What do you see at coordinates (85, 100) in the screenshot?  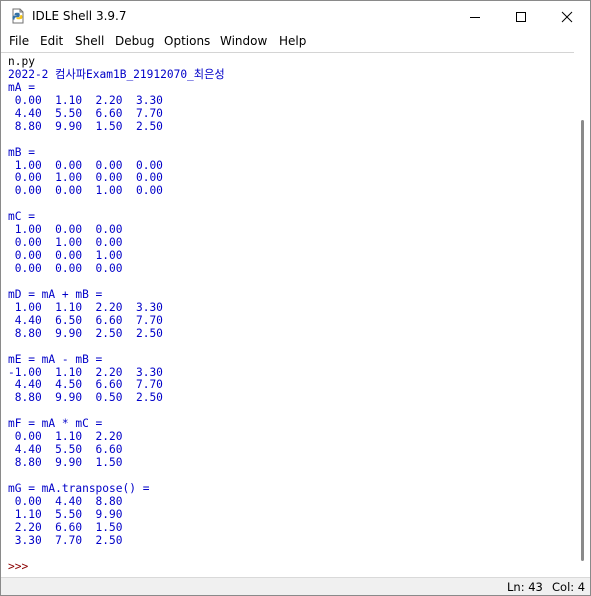 I see `shell-line: 0.00 1.10 2.20 3.30` at bounding box center [85, 100].